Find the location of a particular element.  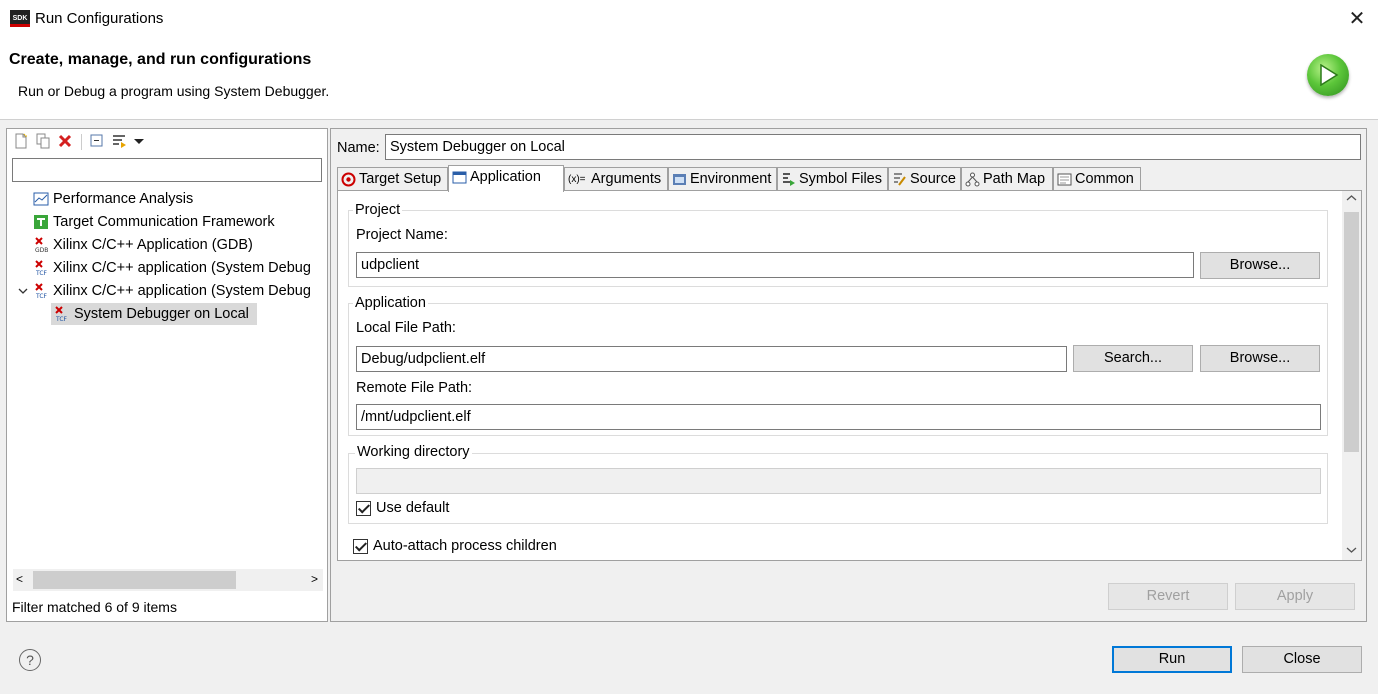

filter-status-text: Filter matched 6 of 9 items is located at coordinates (94, 607).